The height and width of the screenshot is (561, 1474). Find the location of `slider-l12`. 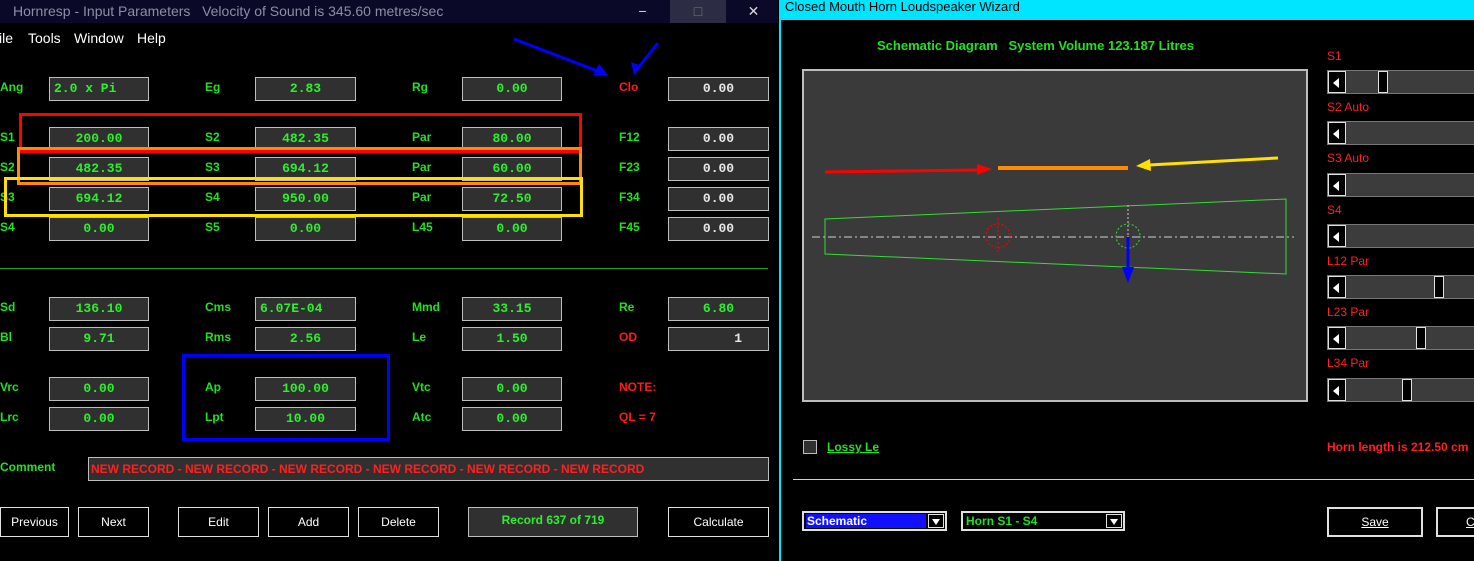

slider-l12 is located at coordinates (1400, 287).